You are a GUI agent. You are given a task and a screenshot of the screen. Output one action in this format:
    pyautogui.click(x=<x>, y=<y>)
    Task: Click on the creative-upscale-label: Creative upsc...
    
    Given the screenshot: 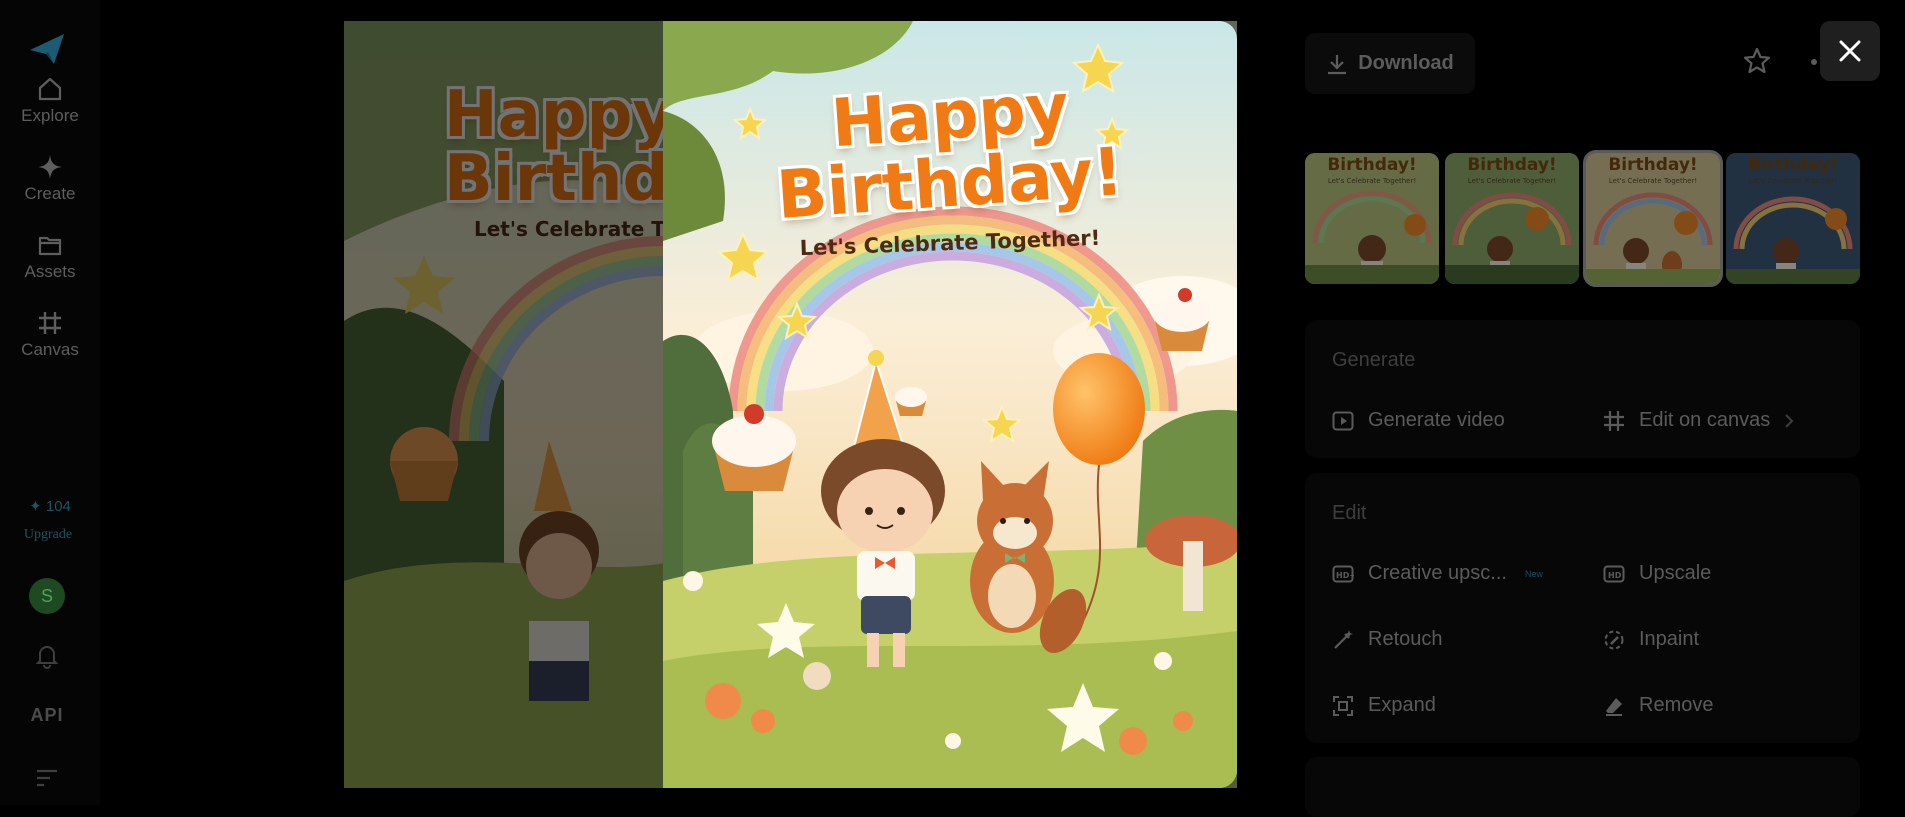 What is the action you would take?
    pyautogui.click(x=1437, y=573)
    